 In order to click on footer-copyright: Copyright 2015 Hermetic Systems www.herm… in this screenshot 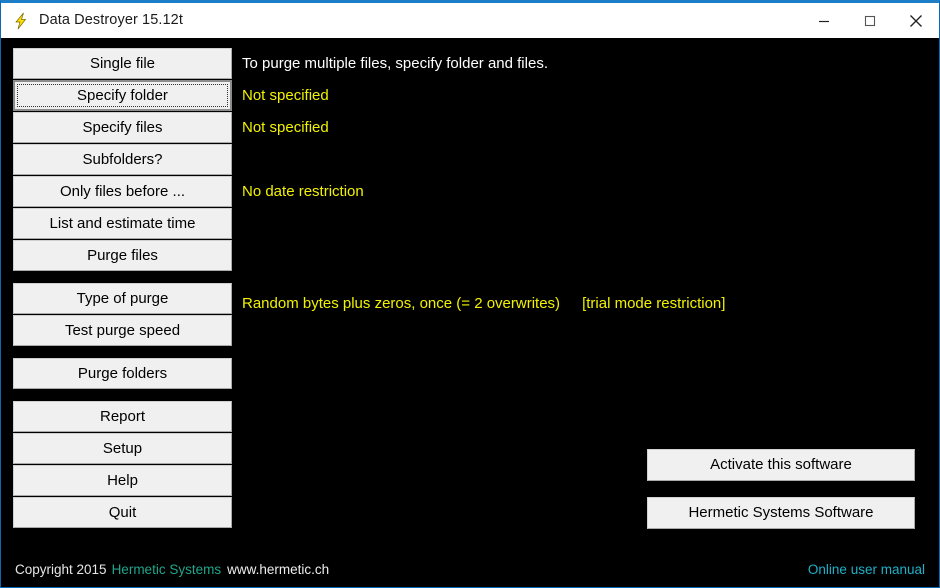, I will do `click(172, 569)`.